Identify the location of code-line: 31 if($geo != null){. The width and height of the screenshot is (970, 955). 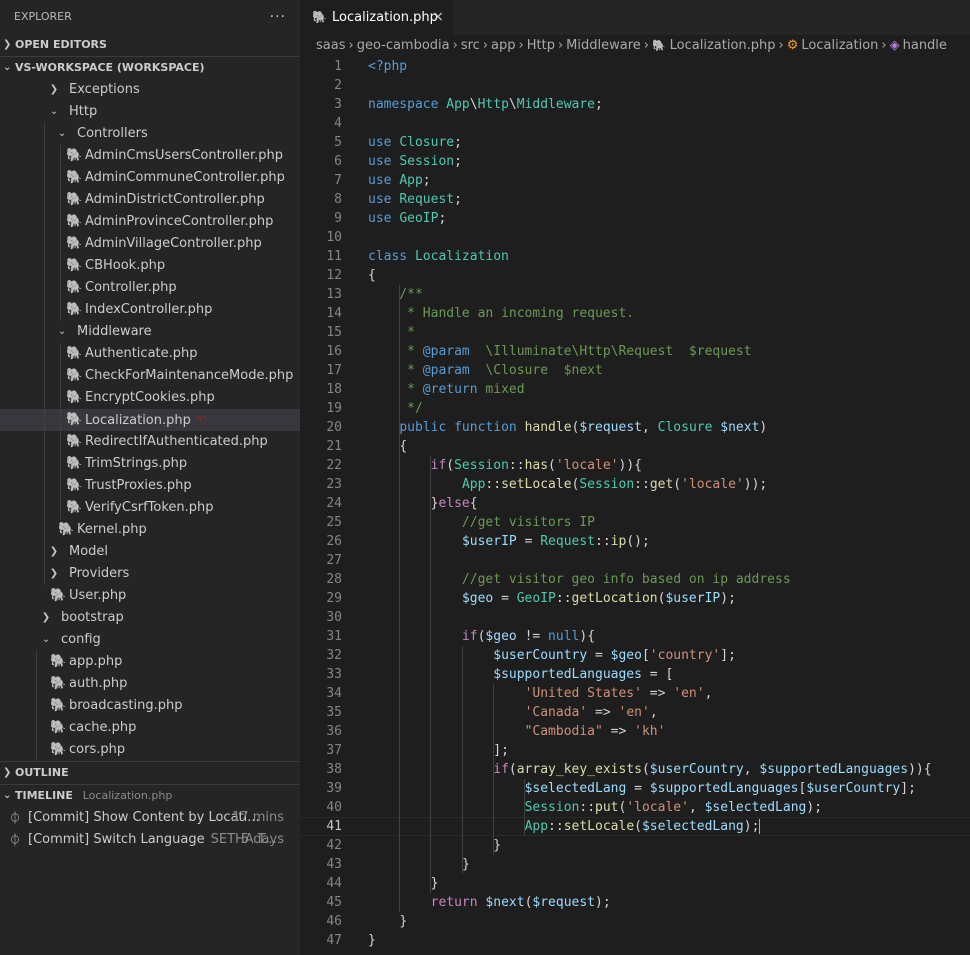
(635, 636).